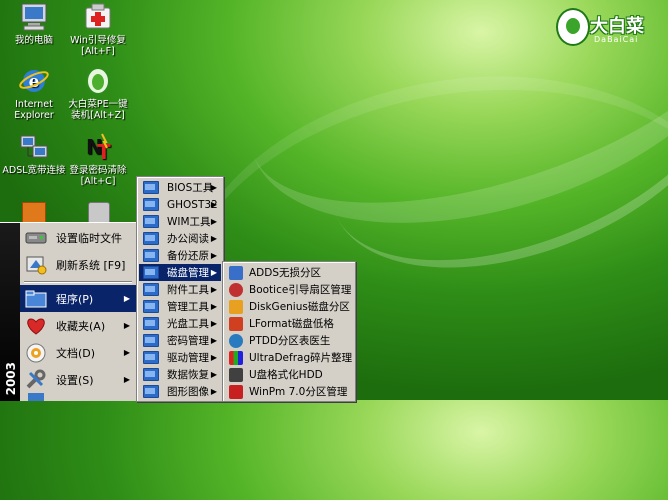 Image resolution: width=668 pixels, height=500 pixels. I want to click on menu-item-diskgenius: DiskGenius磁盘分区, so click(289, 306).